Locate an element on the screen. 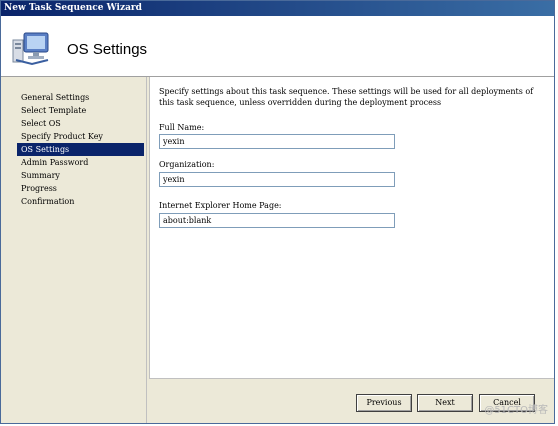 The width and height of the screenshot is (558, 426). nav-step-os-settings: OS Settings is located at coordinates (80, 149).